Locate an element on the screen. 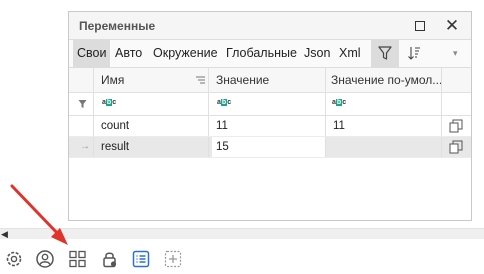  filter-icon is located at coordinates (385, 53).